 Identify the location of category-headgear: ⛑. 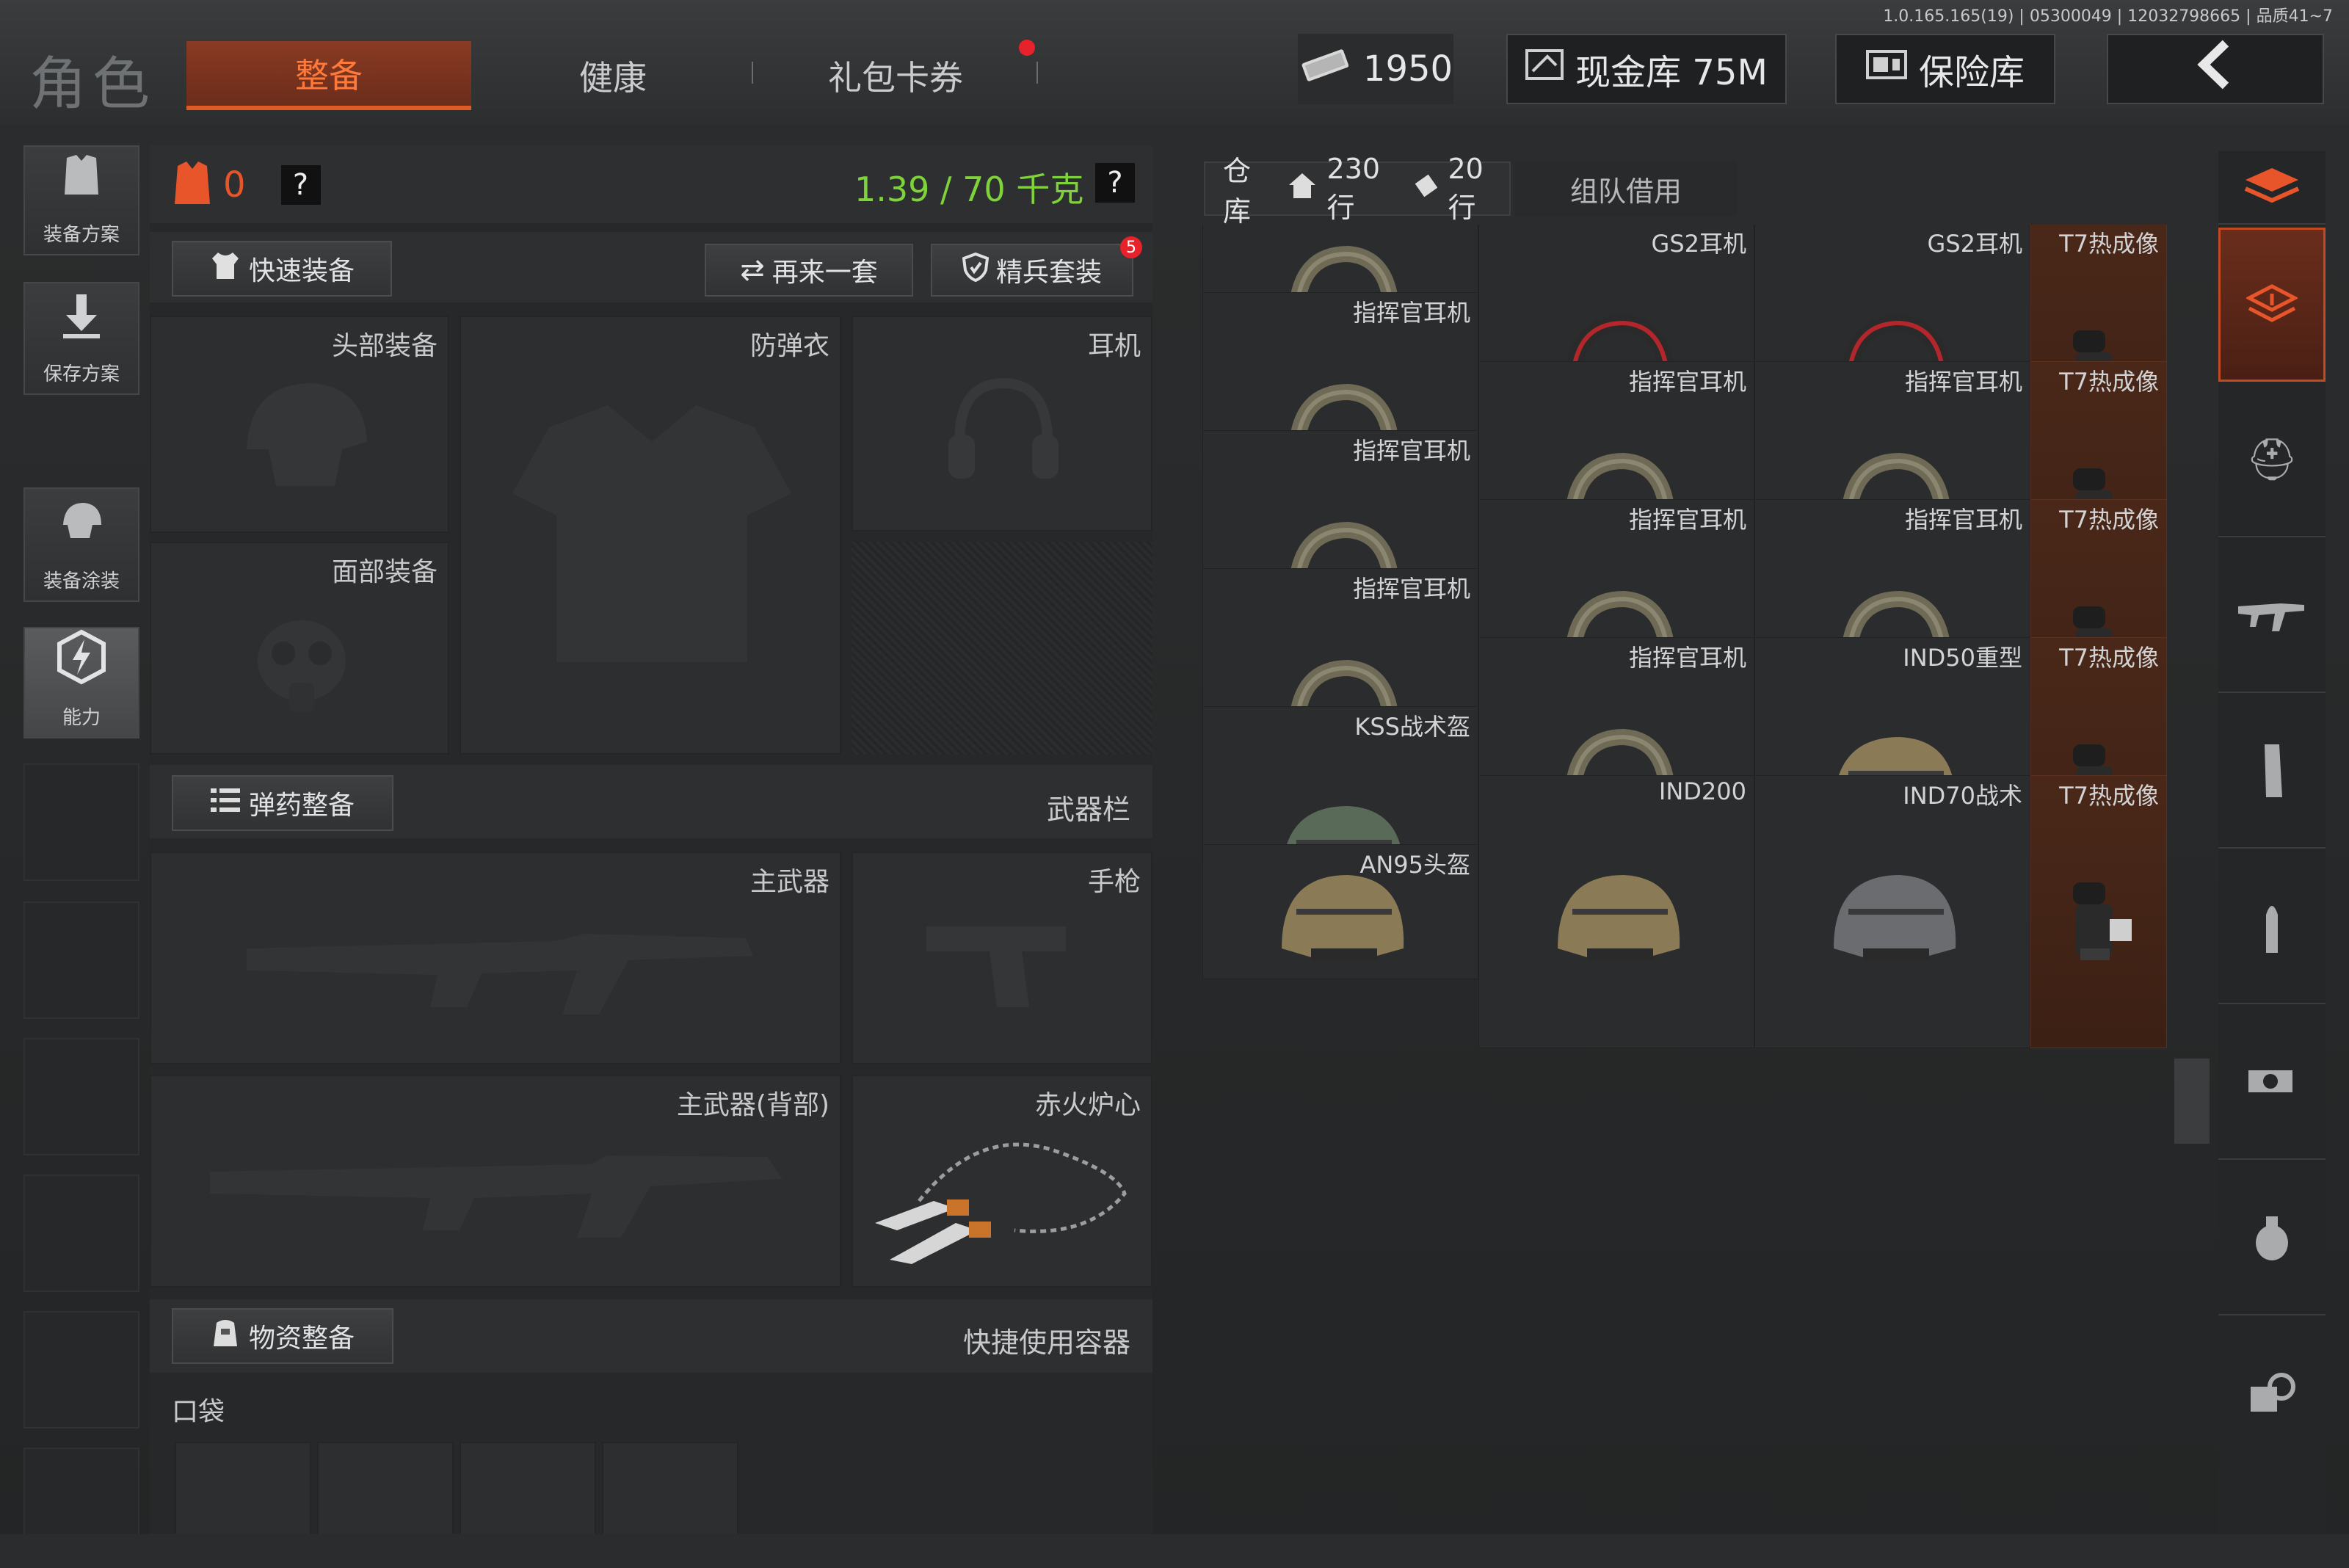
(2272, 460).